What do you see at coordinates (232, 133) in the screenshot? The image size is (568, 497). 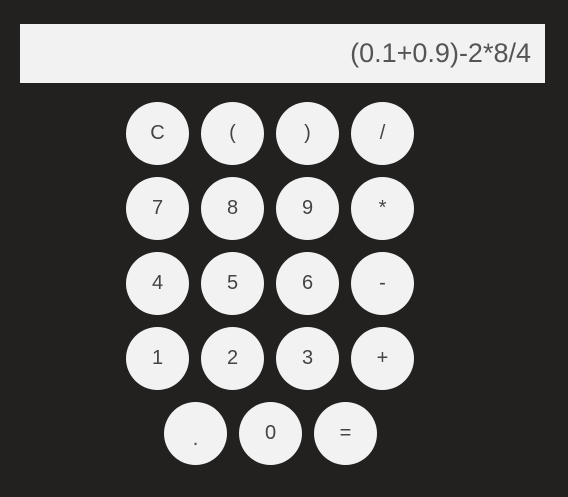 I see `open-paren-button: (` at bounding box center [232, 133].